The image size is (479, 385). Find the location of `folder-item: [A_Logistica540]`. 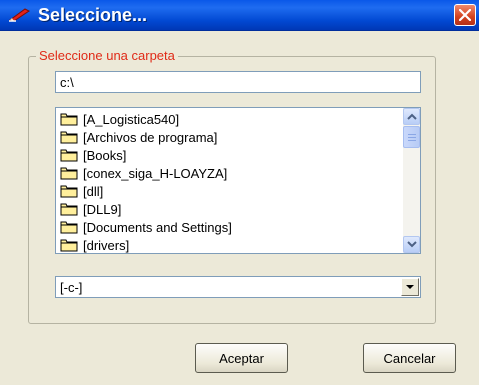

folder-item: [A_Logistica540] is located at coordinates (119, 119).